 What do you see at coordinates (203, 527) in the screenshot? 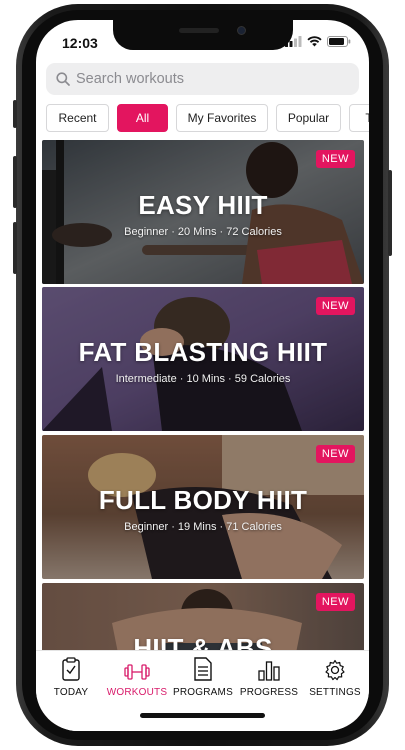
I see `workout-meta: Beginner · 19 Mins · 71 Calories` at bounding box center [203, 527].